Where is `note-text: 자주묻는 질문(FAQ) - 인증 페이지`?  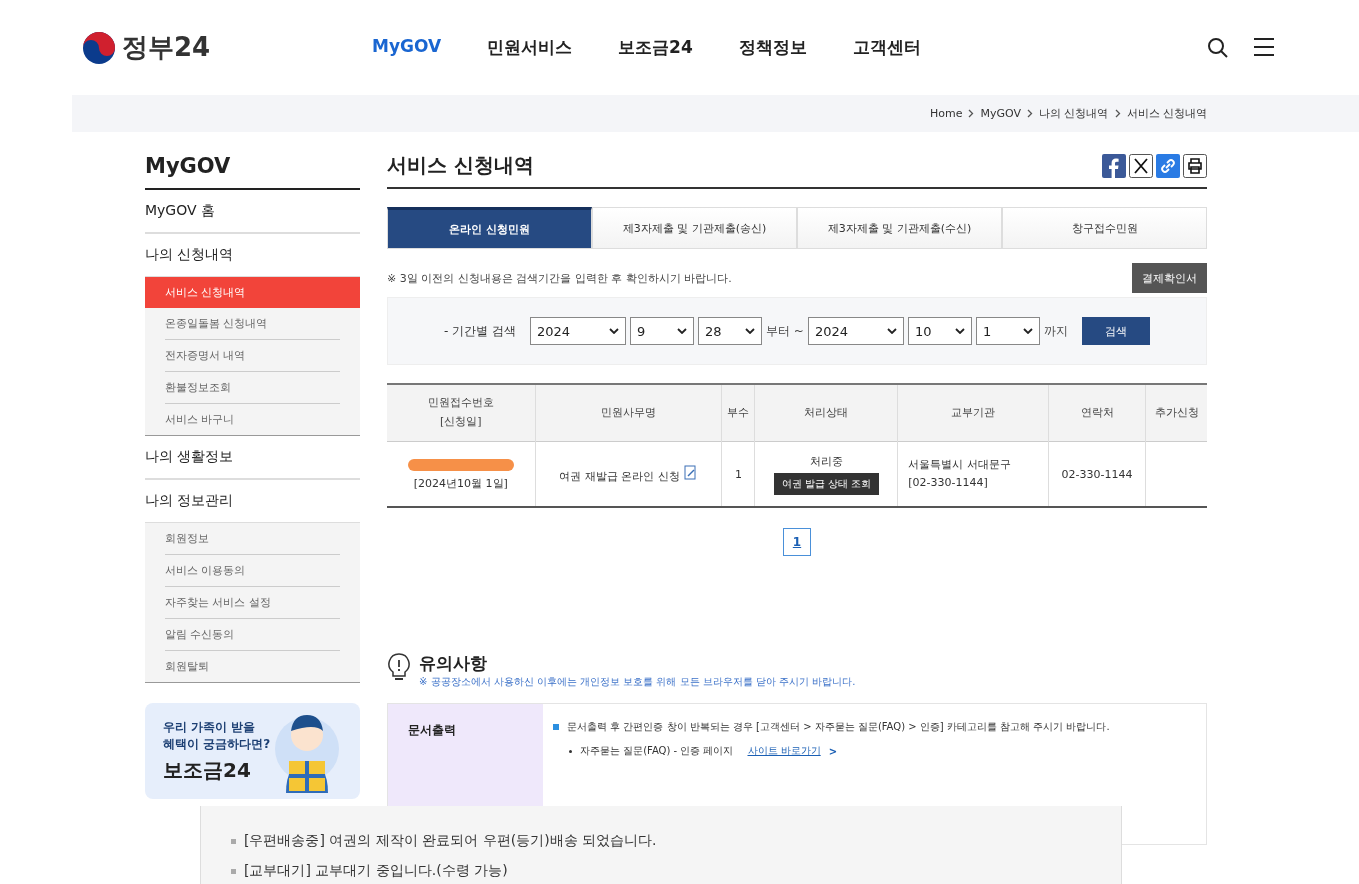
note-text: 자주묻는 질문(FAQ) - 인증 페이지 is located at coordinates (657, 751).